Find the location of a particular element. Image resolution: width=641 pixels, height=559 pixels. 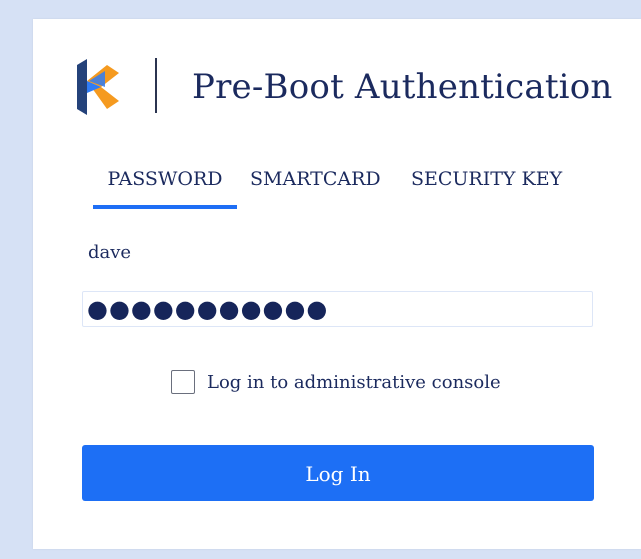

admin-console-option: Log in to administrative console is located at coordinates (371, 384).